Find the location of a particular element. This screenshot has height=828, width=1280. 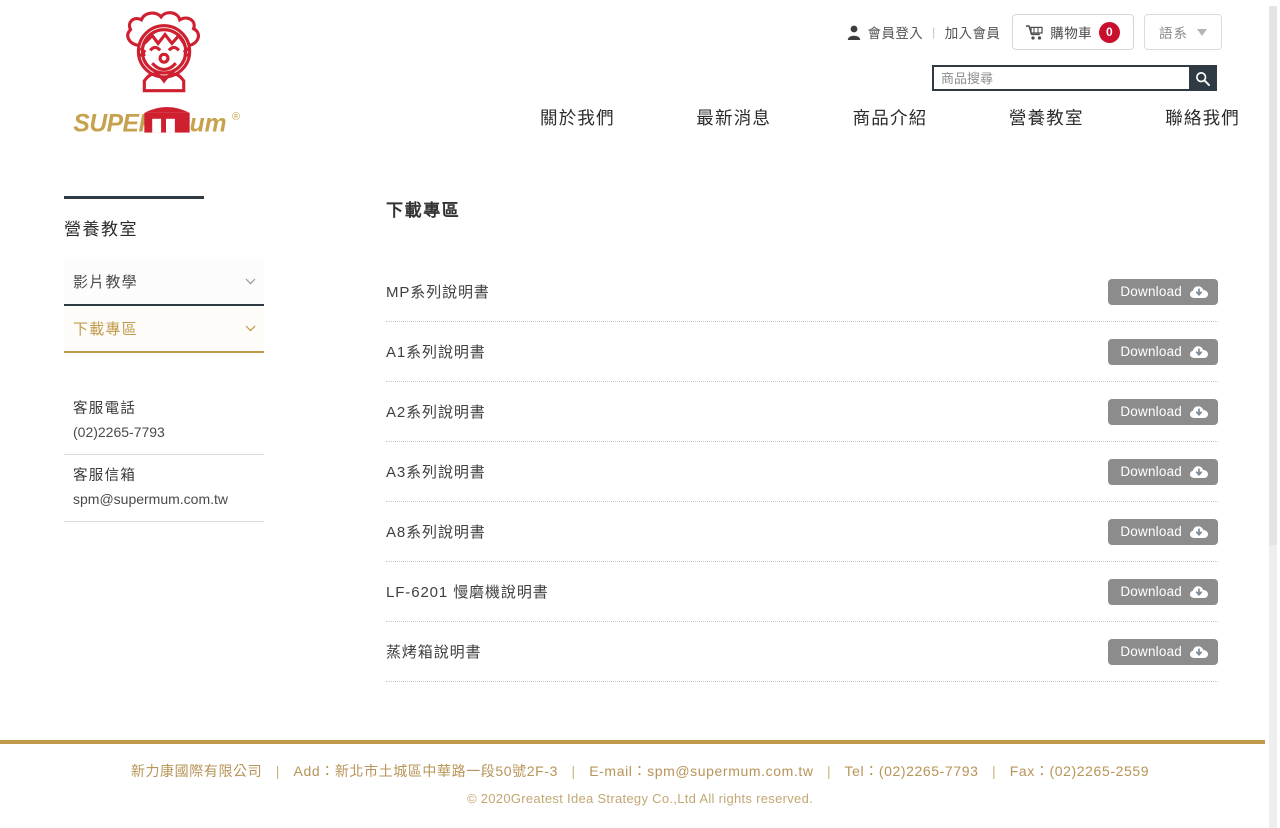

supermum-wordmark: SUPER um ® is located at coordinates (156, 121).